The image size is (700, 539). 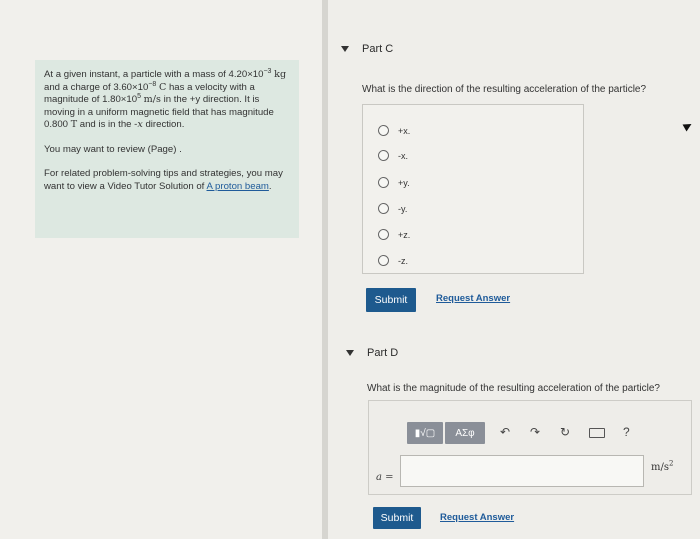 What do you see at coordinates (473, 189) in the screenshot?
I see `options-box: +x. -x. +y. -y. +z. -z.` at bounding box center [473, 189].